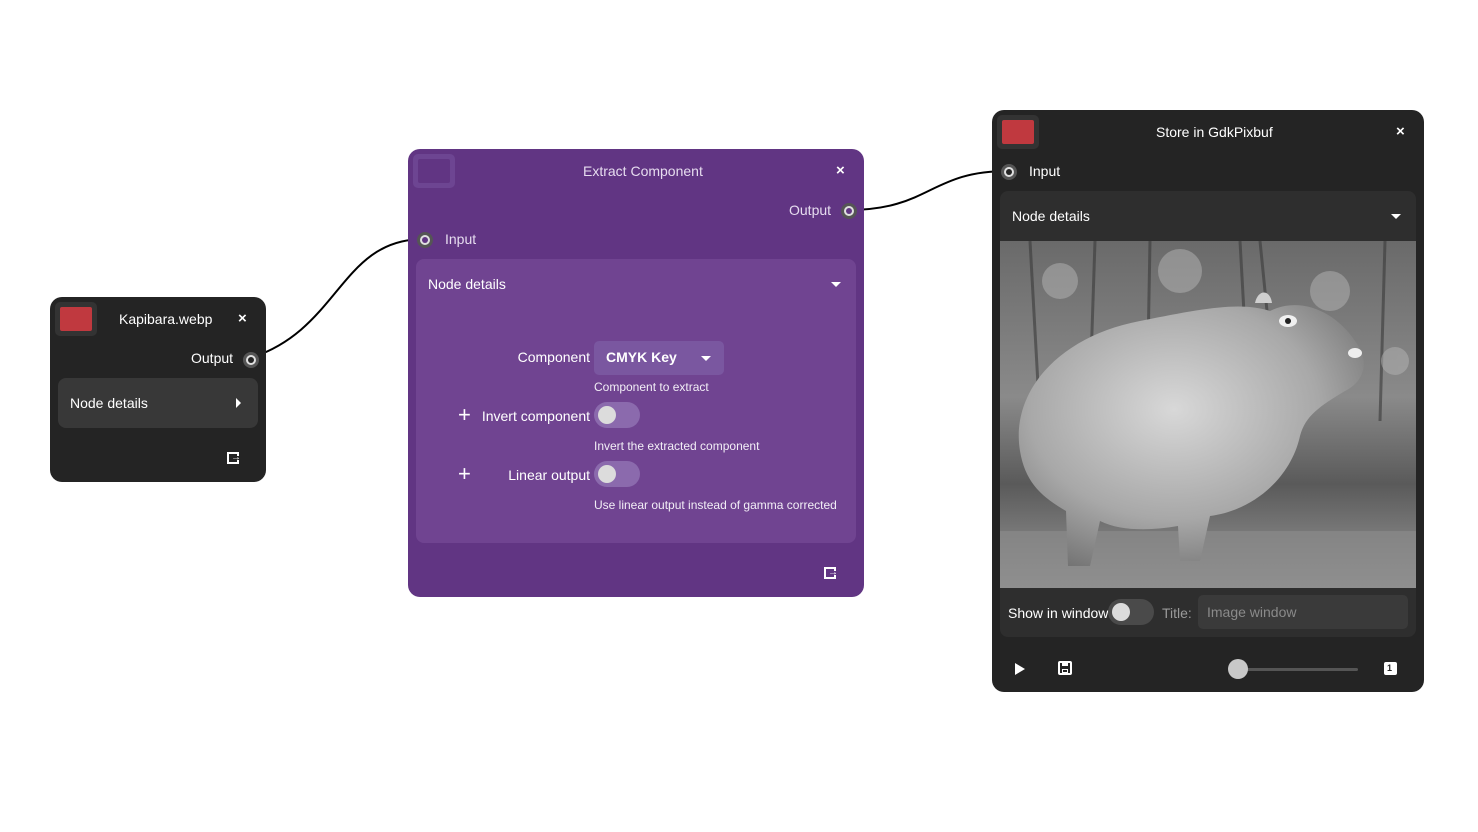 This screenshot has height=832, width=1478. What do you see at coordinates (238, 403) in the screenshot?
I see `chevron-right-icon` at bounding box center [238, 403].